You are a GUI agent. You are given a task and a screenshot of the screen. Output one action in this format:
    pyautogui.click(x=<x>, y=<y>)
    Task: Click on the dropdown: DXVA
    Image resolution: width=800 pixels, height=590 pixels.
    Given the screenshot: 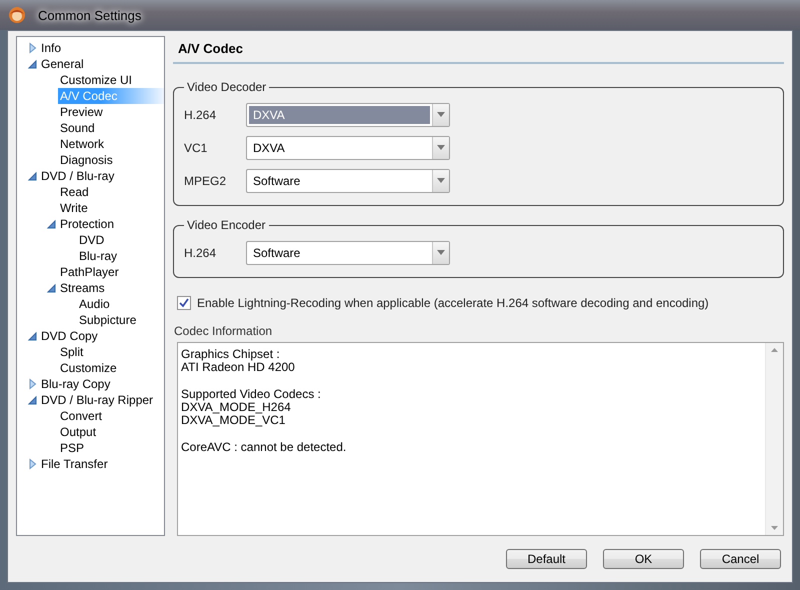 What is the action you would take?
    pyautogui.click(x=348, y=148)
    